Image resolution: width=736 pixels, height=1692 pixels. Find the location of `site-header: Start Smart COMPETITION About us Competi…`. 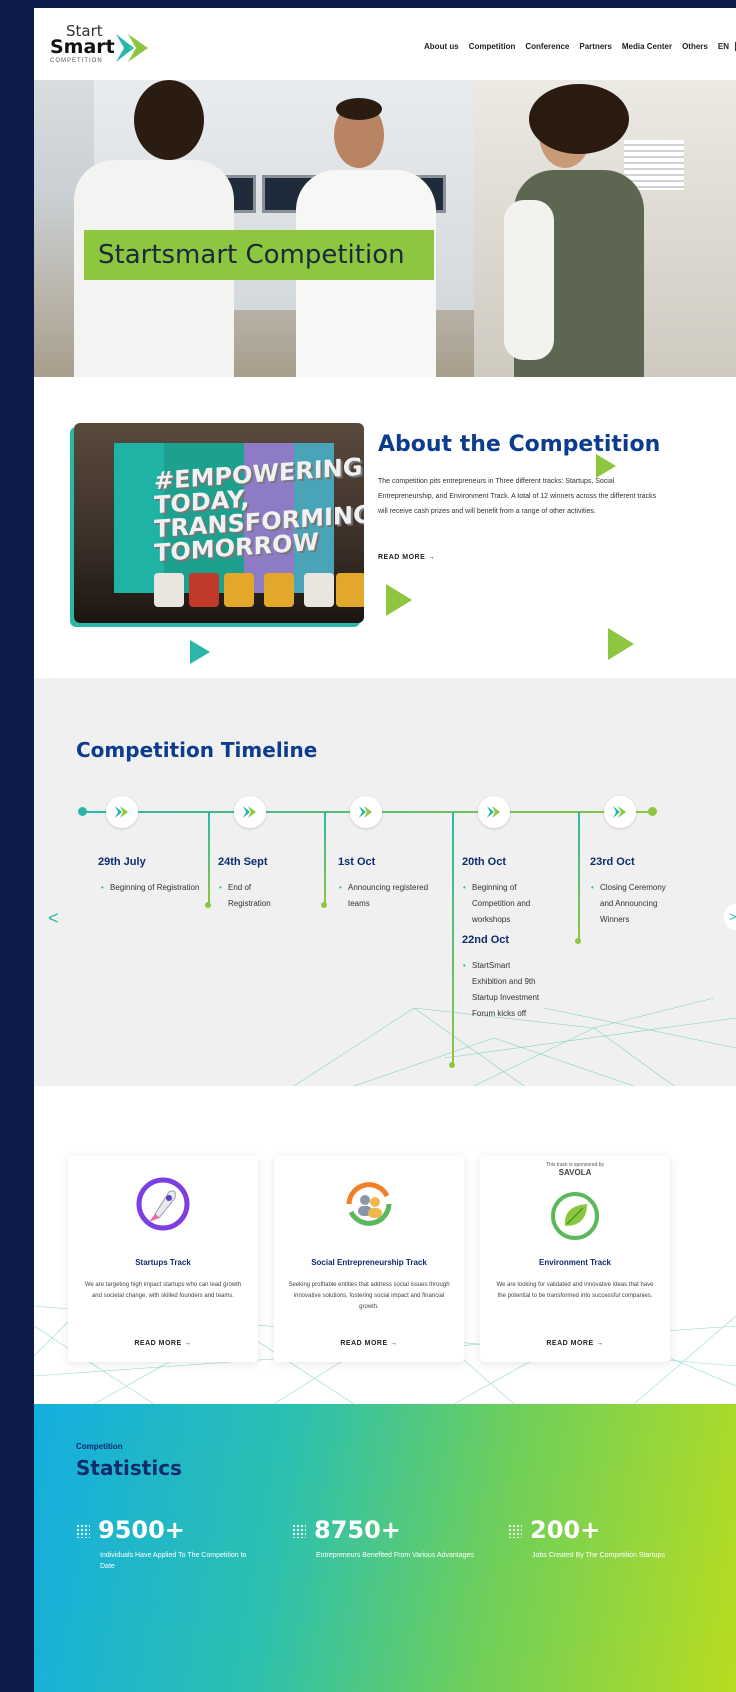

site-header: Start Smart COMPETITION About us Competi… is located at coordinates (385, 44).